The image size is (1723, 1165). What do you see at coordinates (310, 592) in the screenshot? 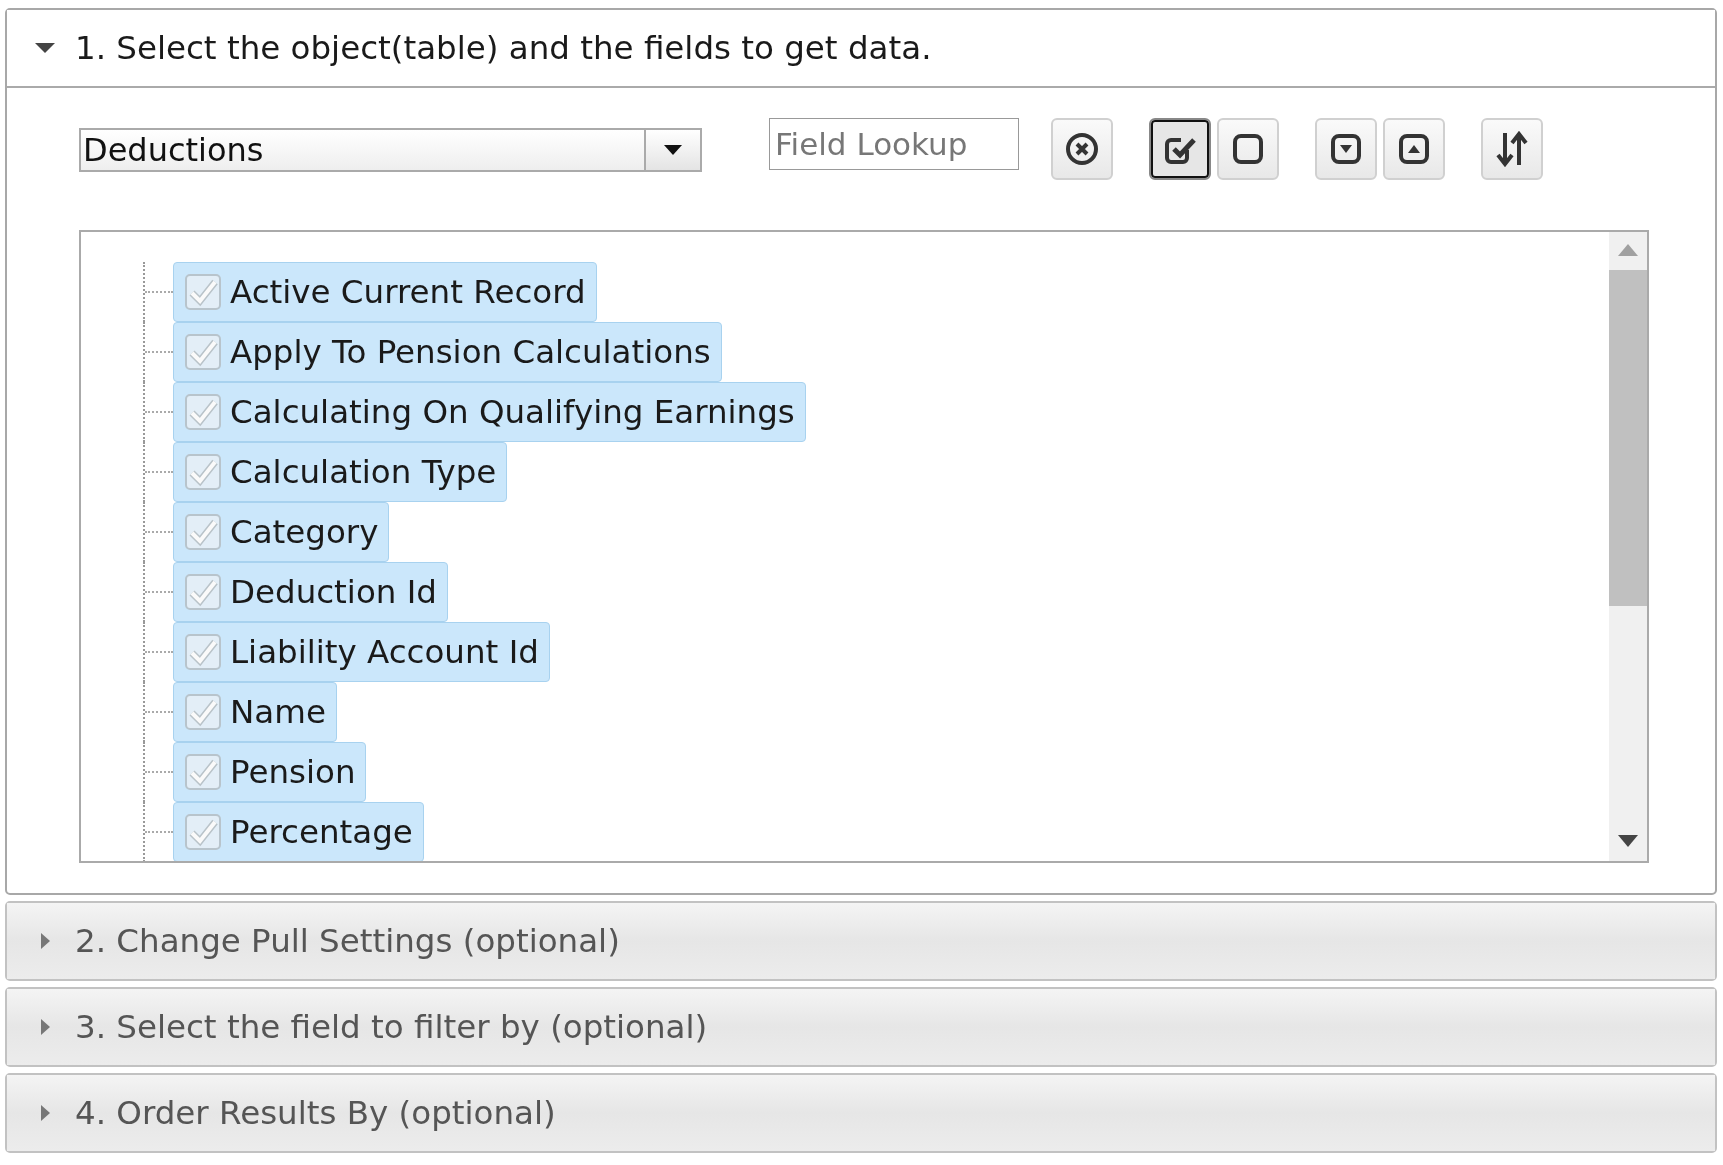
I see `field-tree-item: Deduction Id` at bounding box center [310, 592].